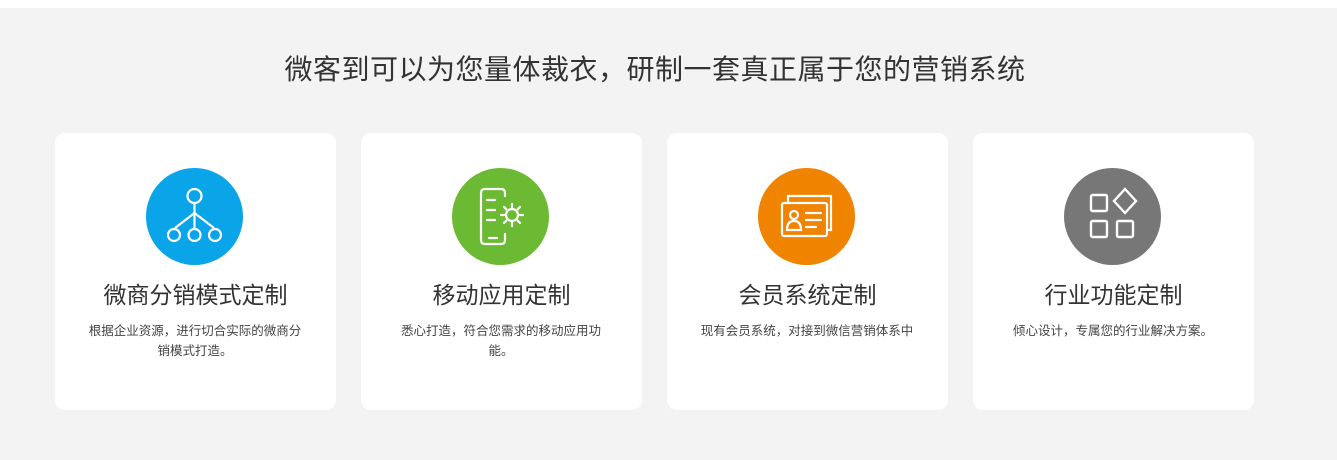 This screenshot has width=1337, height=460. Describe the element at coordinates (195, 340) in the screenshot. I see `service-card-description: 根据企业资源，进行切合实际的微商分销模式打造。` at that location.